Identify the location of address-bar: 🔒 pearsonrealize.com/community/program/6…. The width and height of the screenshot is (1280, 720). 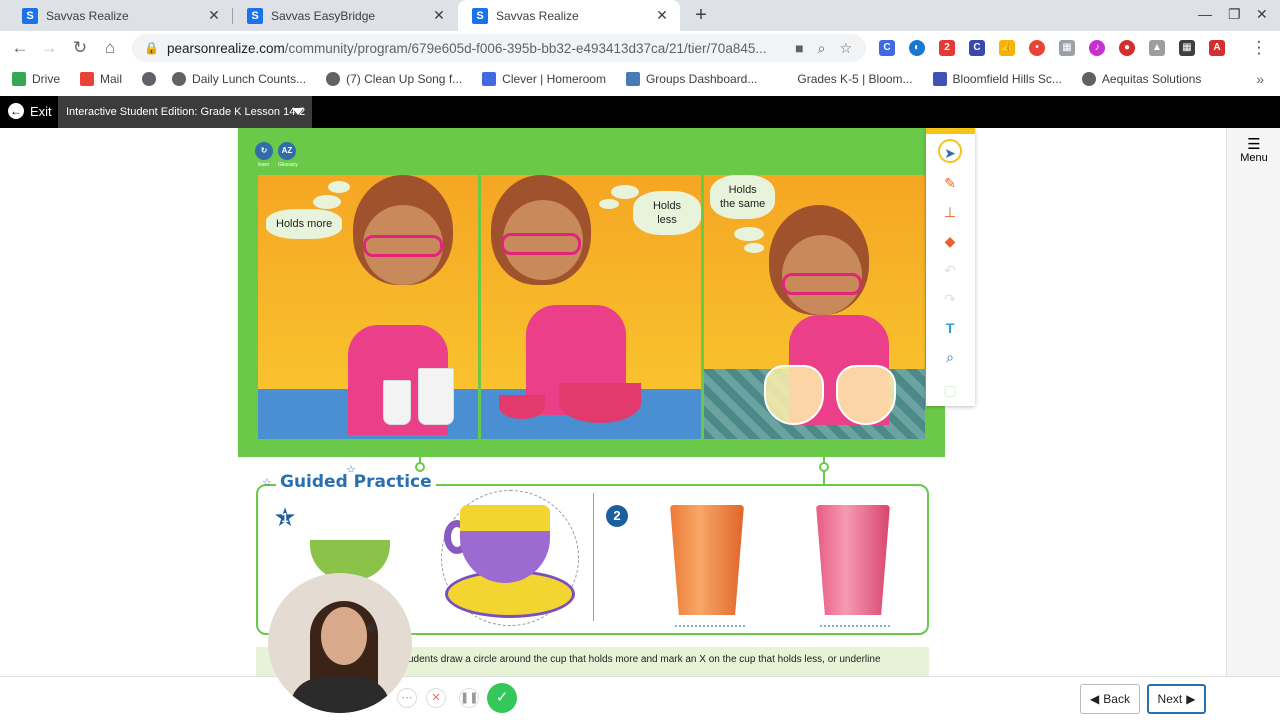
(499, 48).